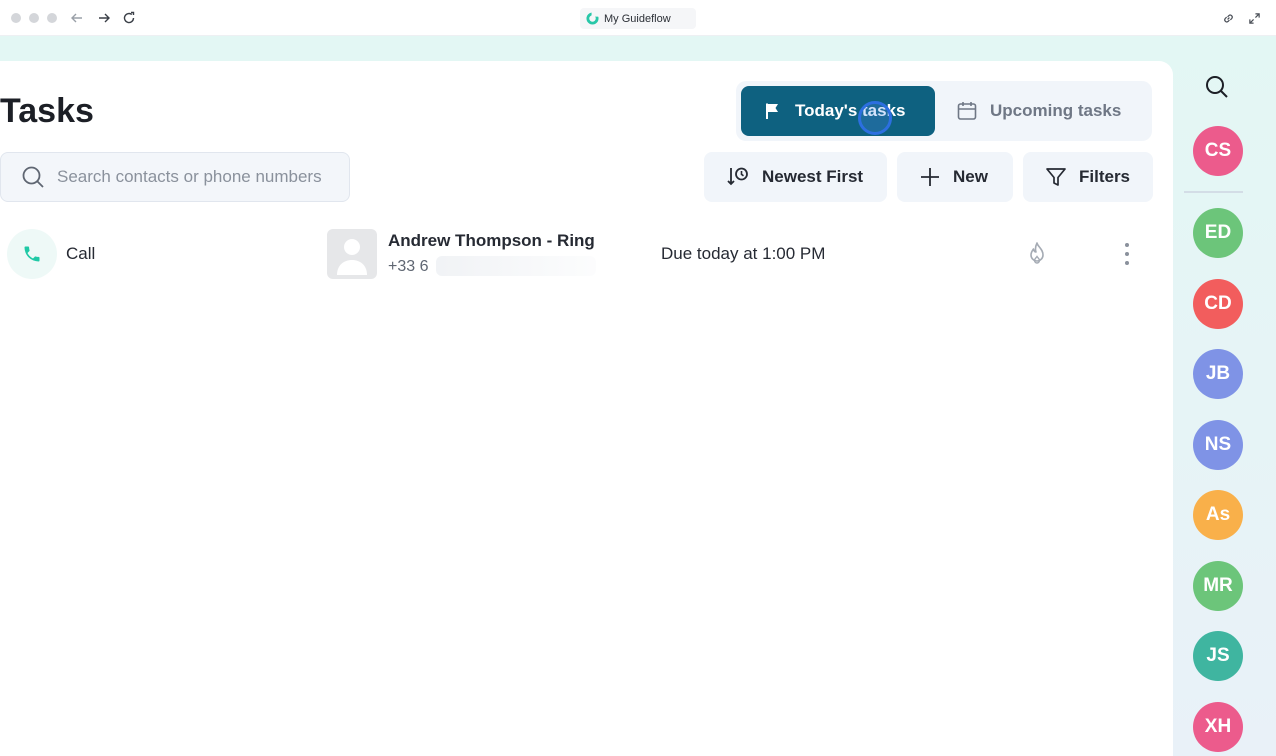  I want to click on filter-icon, so click(1056, 177).